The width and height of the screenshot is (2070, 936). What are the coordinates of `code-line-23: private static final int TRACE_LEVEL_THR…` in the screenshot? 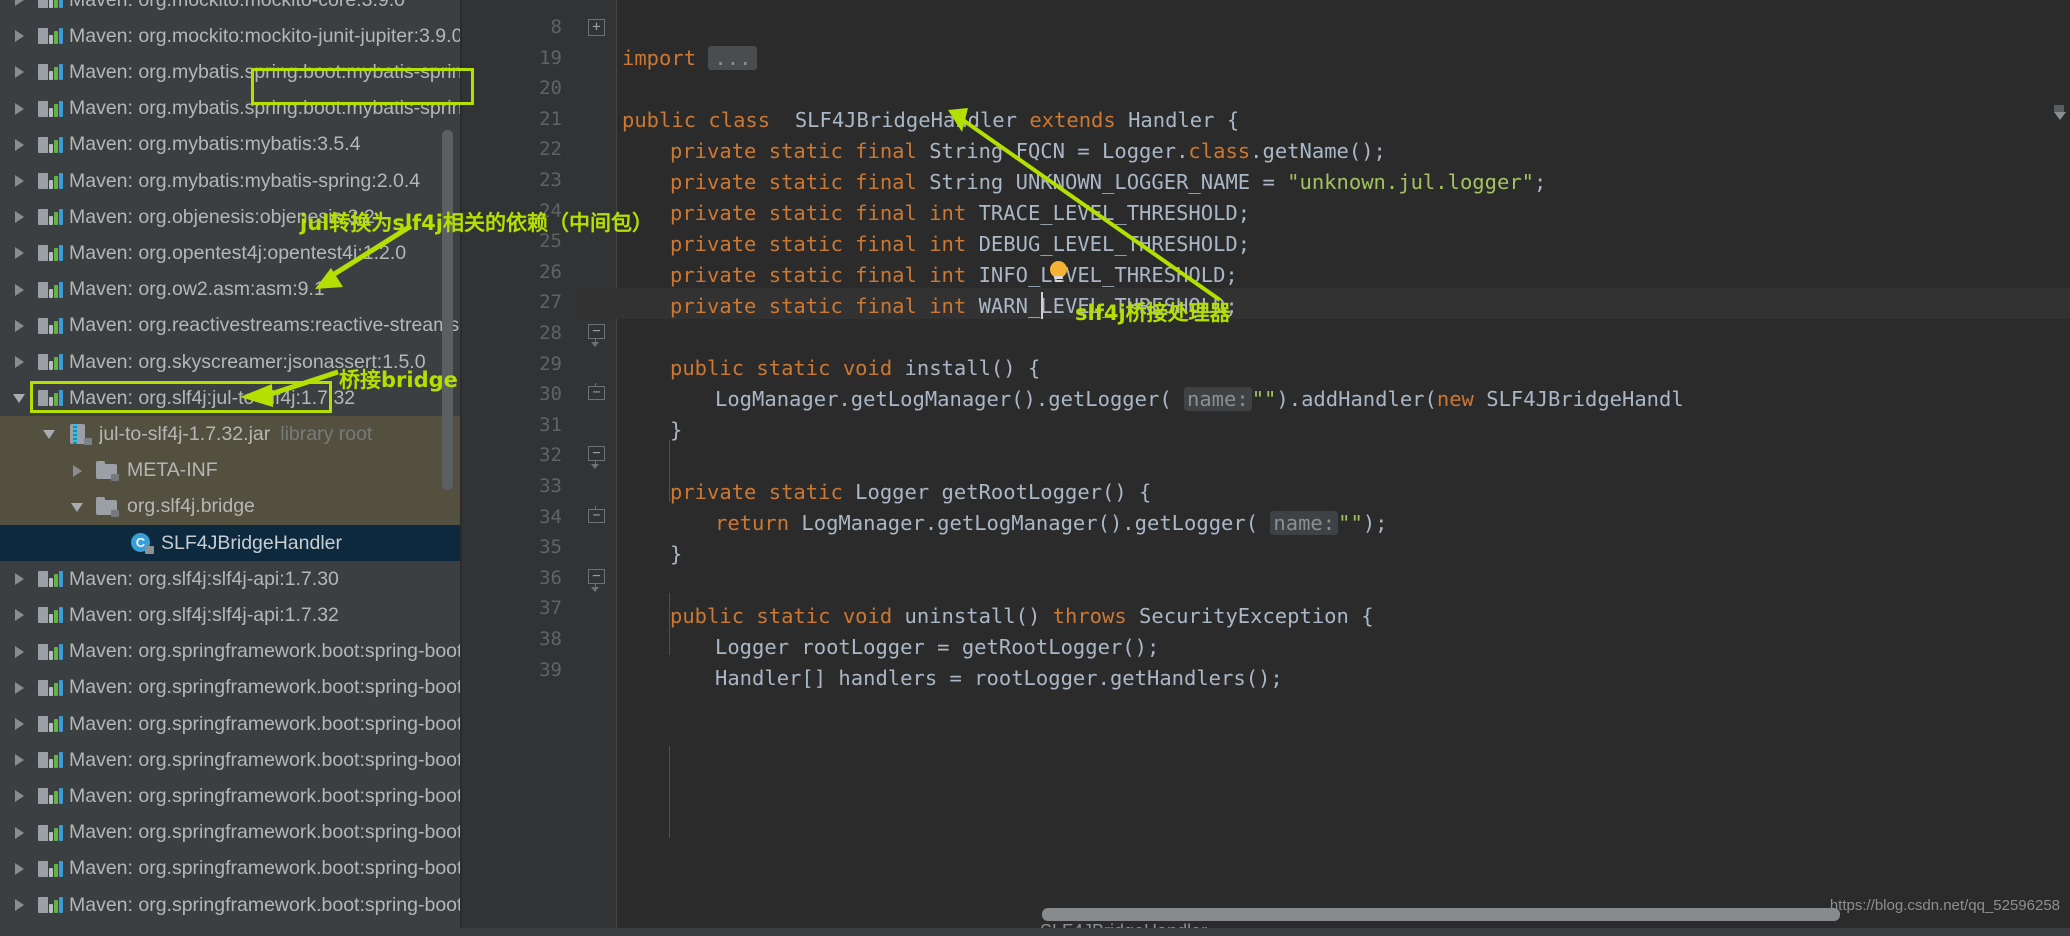 It's located at (1266, 196).